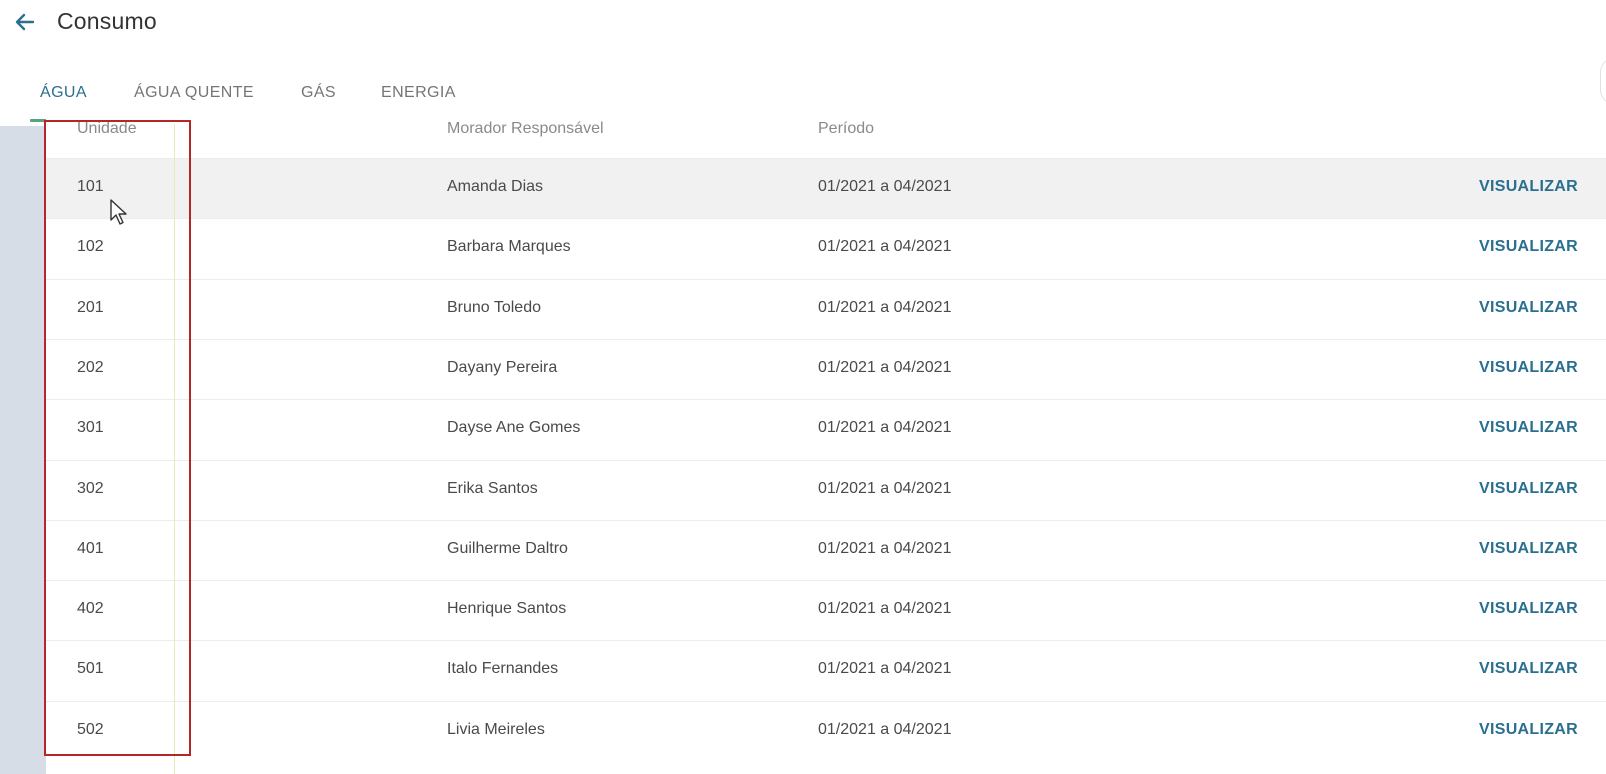  What do you see at coordinates (503, 669) in the screenshot?
I see `cell-morador: Italo Fernandes` at bounding box center [503, 669].